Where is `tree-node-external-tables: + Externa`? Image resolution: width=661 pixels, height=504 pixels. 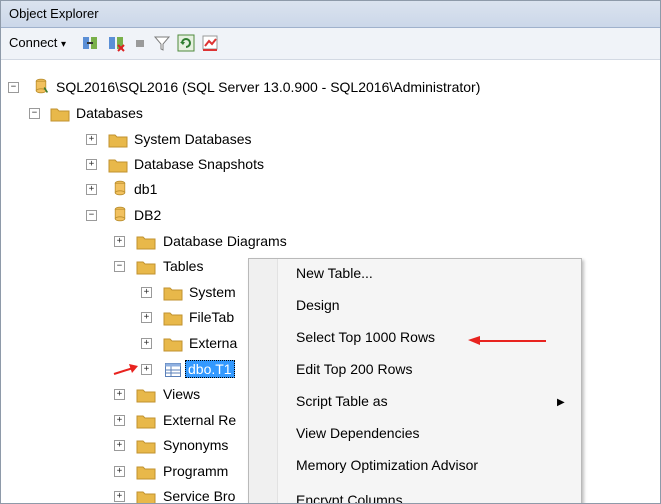 tree-node-external-tables: + Externa is located at coordinates (125, 344).